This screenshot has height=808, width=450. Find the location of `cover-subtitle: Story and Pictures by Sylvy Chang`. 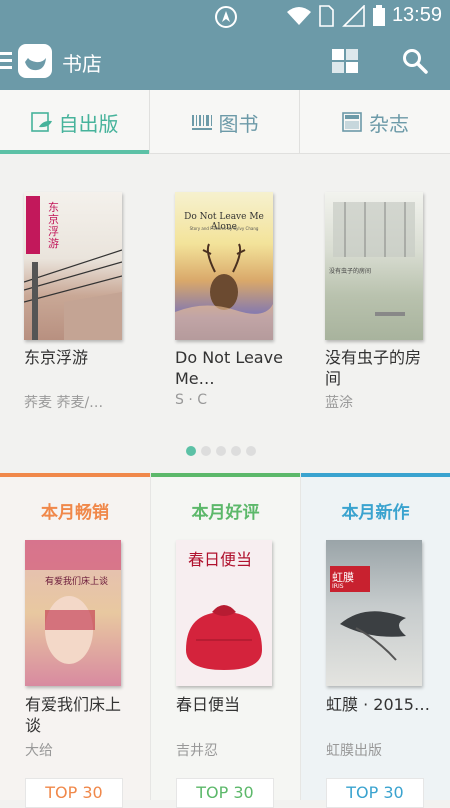

cover-subtitle: Story and Pictures by Sylvy Chang is located at coordinates (224, 228).